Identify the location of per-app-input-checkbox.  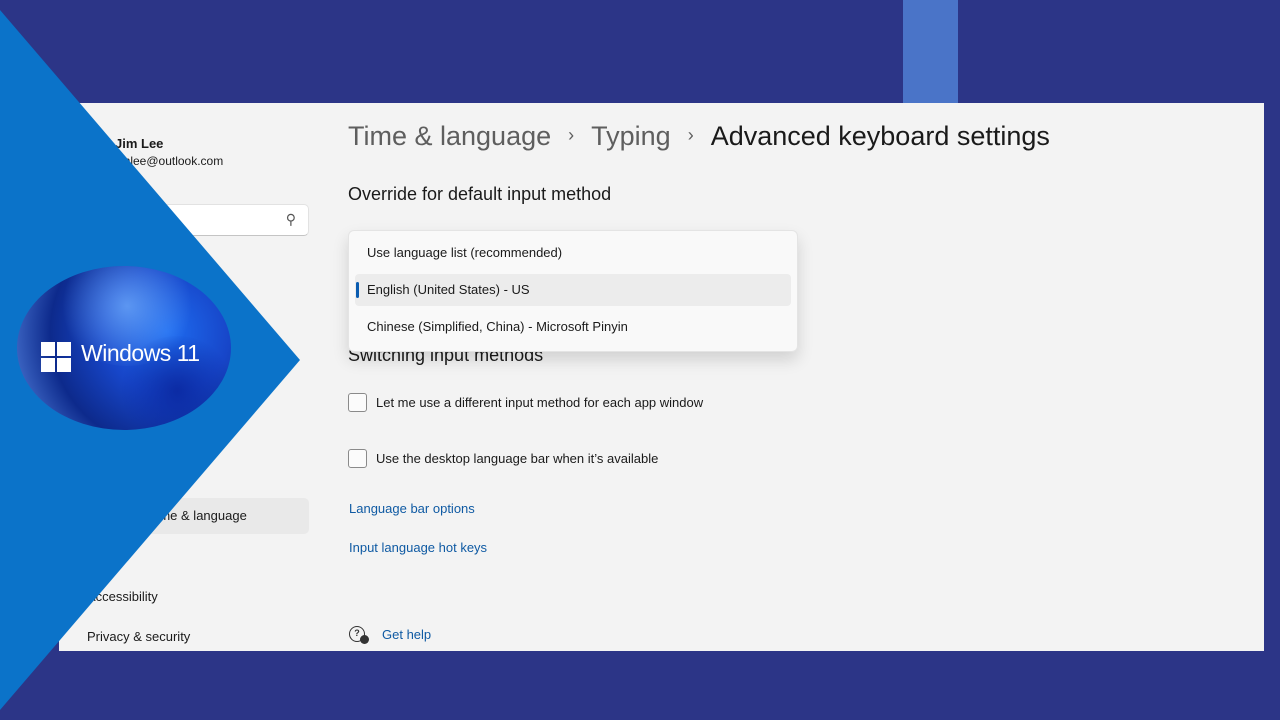
(357, 402).